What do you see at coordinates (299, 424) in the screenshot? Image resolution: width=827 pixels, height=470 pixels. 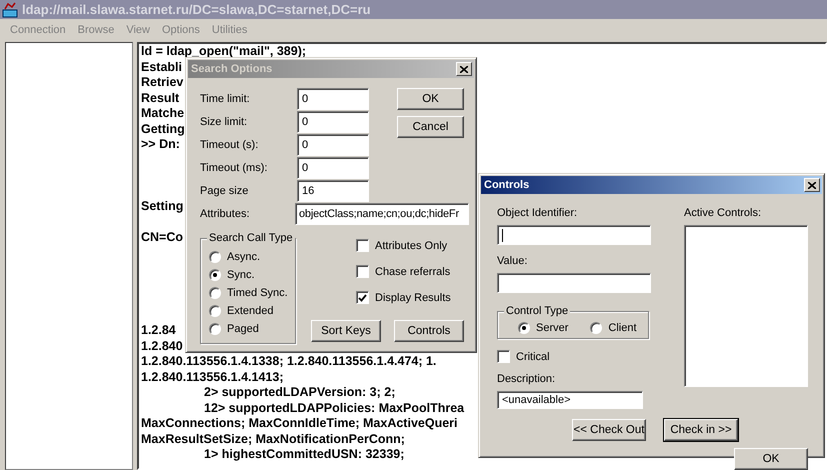 I see `output-line: MaxConnections; MaxConnIdleTime; MaxActiveQueri` at bounding box center [299, 424].